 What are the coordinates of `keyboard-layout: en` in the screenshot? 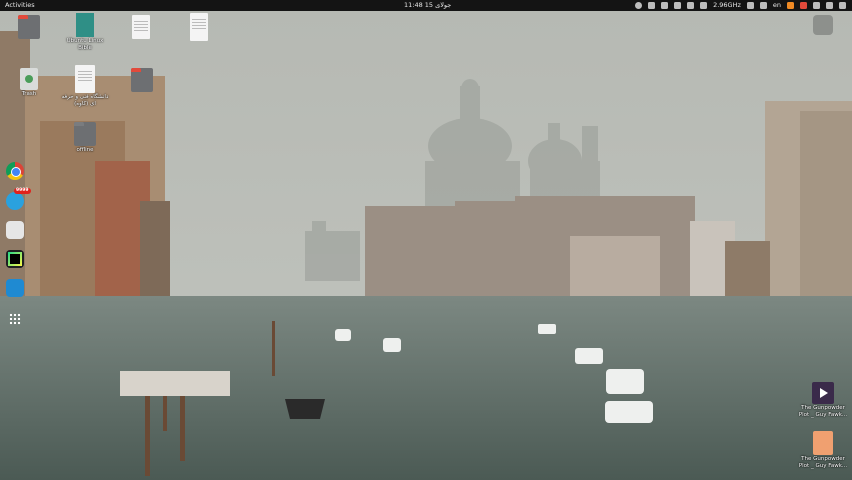 It's located at (777, 5).